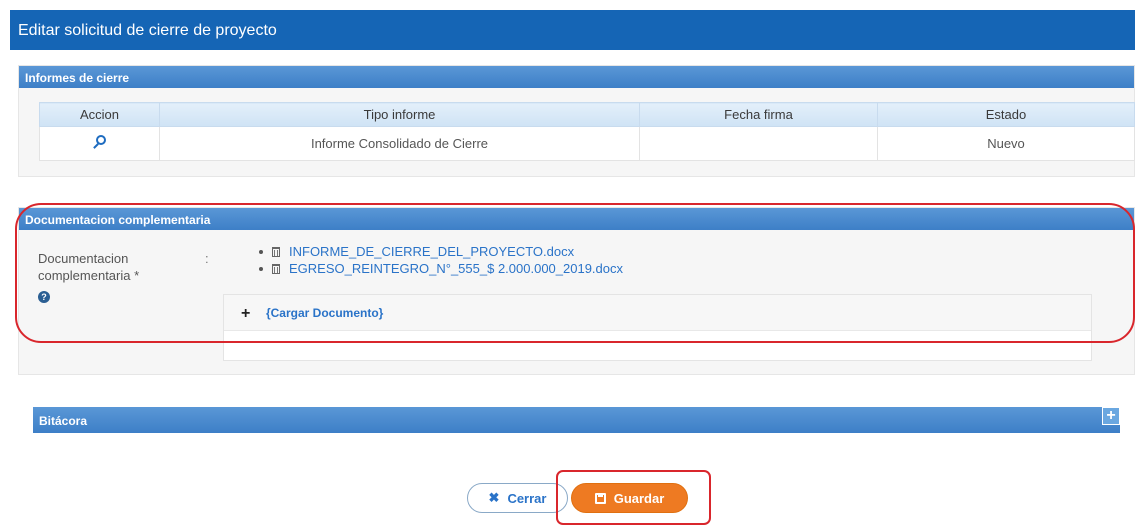 The image size is (1135, 527). What do you see at coordinates (89, 267) in the screenshot?
I see `documentacion-label: Documentacion complementaria *` at bounding box center [89, 267].